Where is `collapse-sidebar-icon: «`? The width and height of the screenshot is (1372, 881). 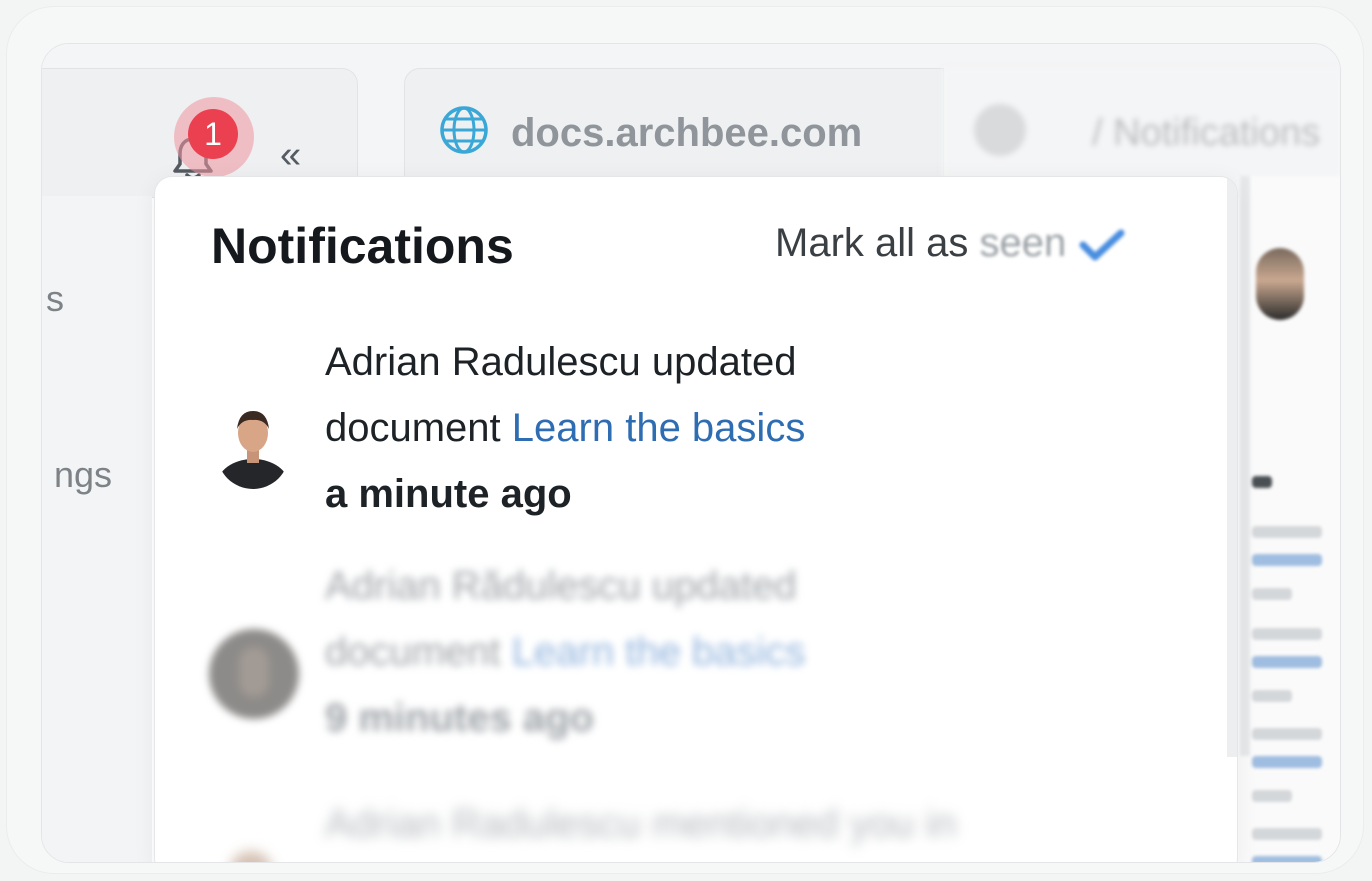 collapse-sidebar-icon: « is located at coordinates (290, 155).